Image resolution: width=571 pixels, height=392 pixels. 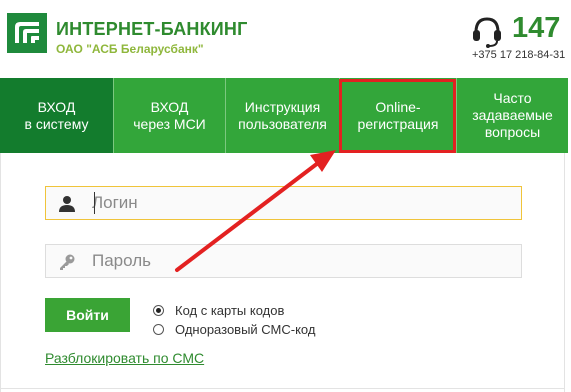 What do you see at coordinates (283, 115) in the screenshot?
I see `tab-user-guide: Инструкция пользователя` at bounding box center [283, 115].